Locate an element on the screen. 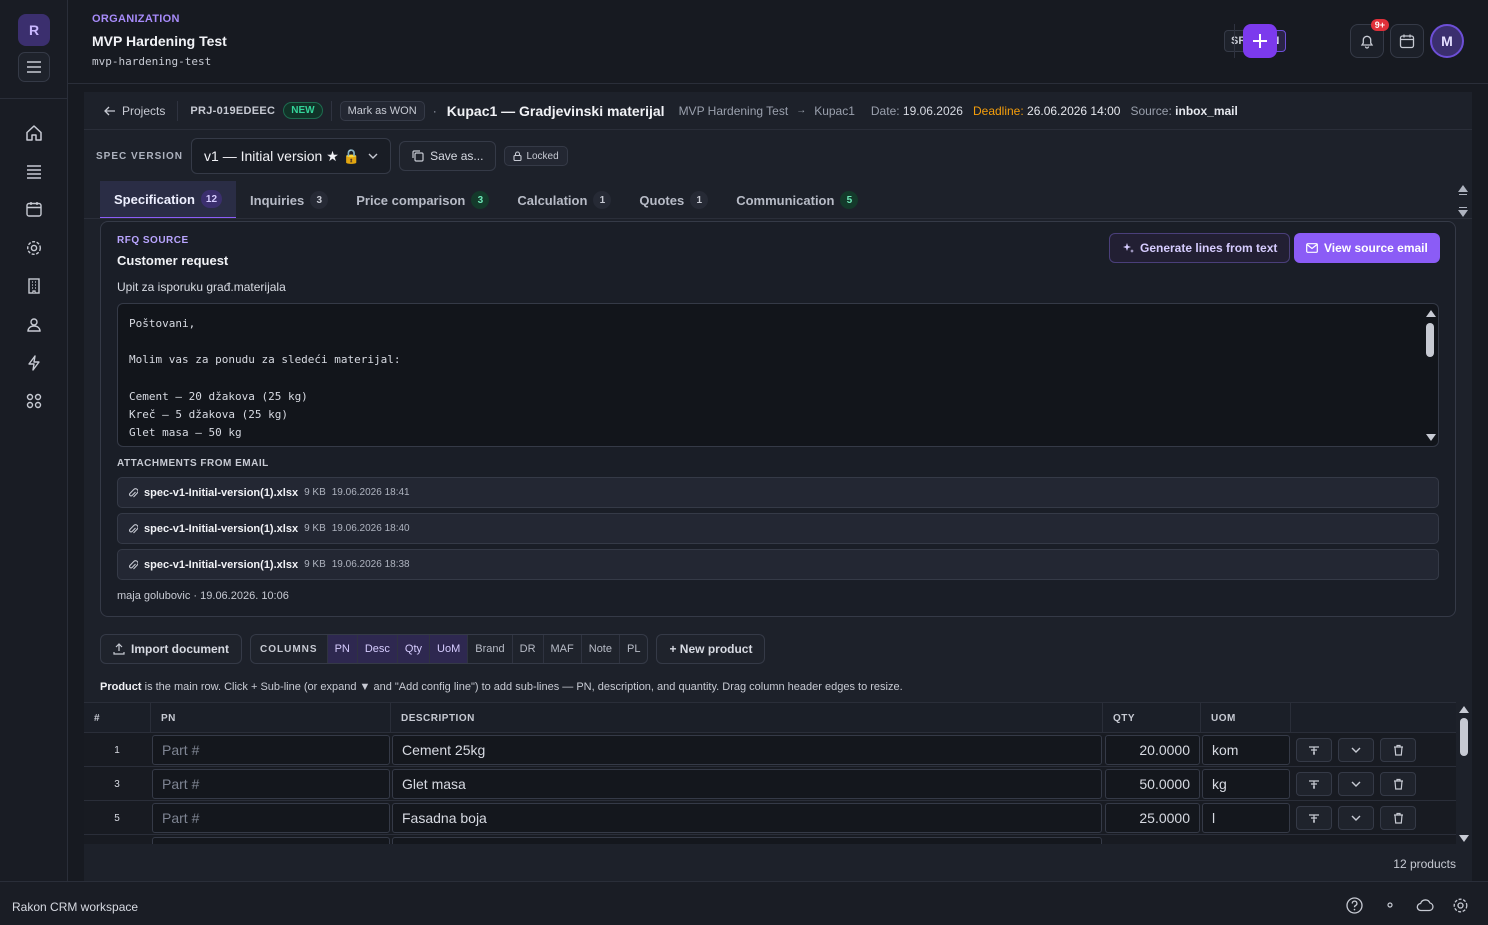 The height and width of the screenshot is (925, 1488). qty-input: 50.0000 is located at coordinates (1152, 784).